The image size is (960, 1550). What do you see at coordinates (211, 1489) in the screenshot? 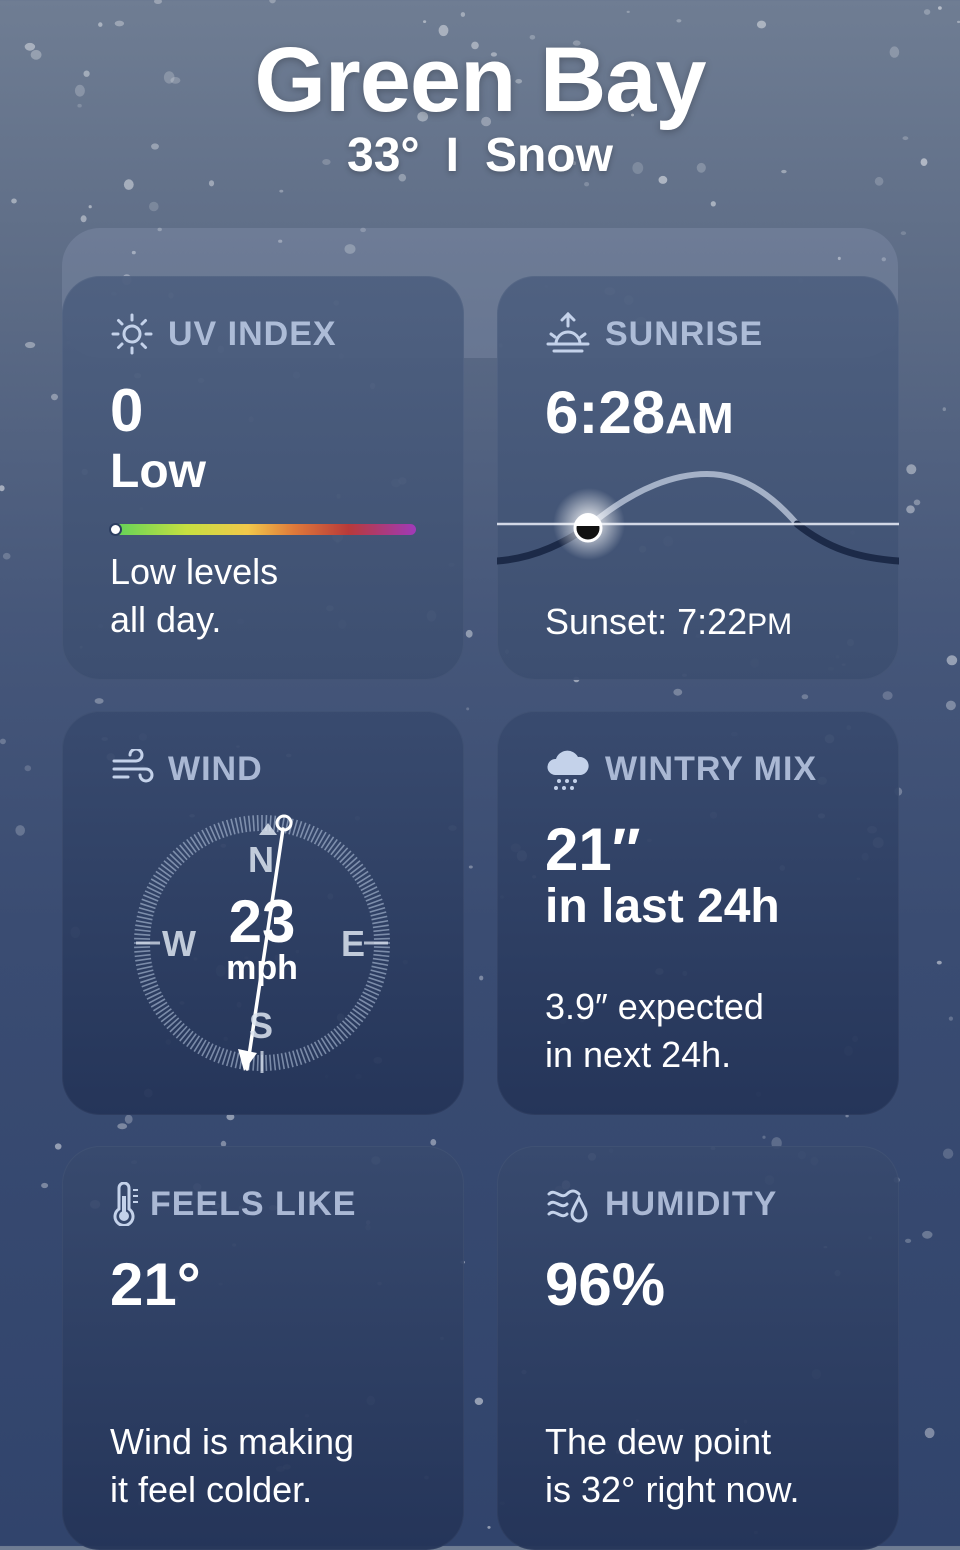
I see `feels-like-note-2: it feel colder.` at bounding box center [211, 1489].